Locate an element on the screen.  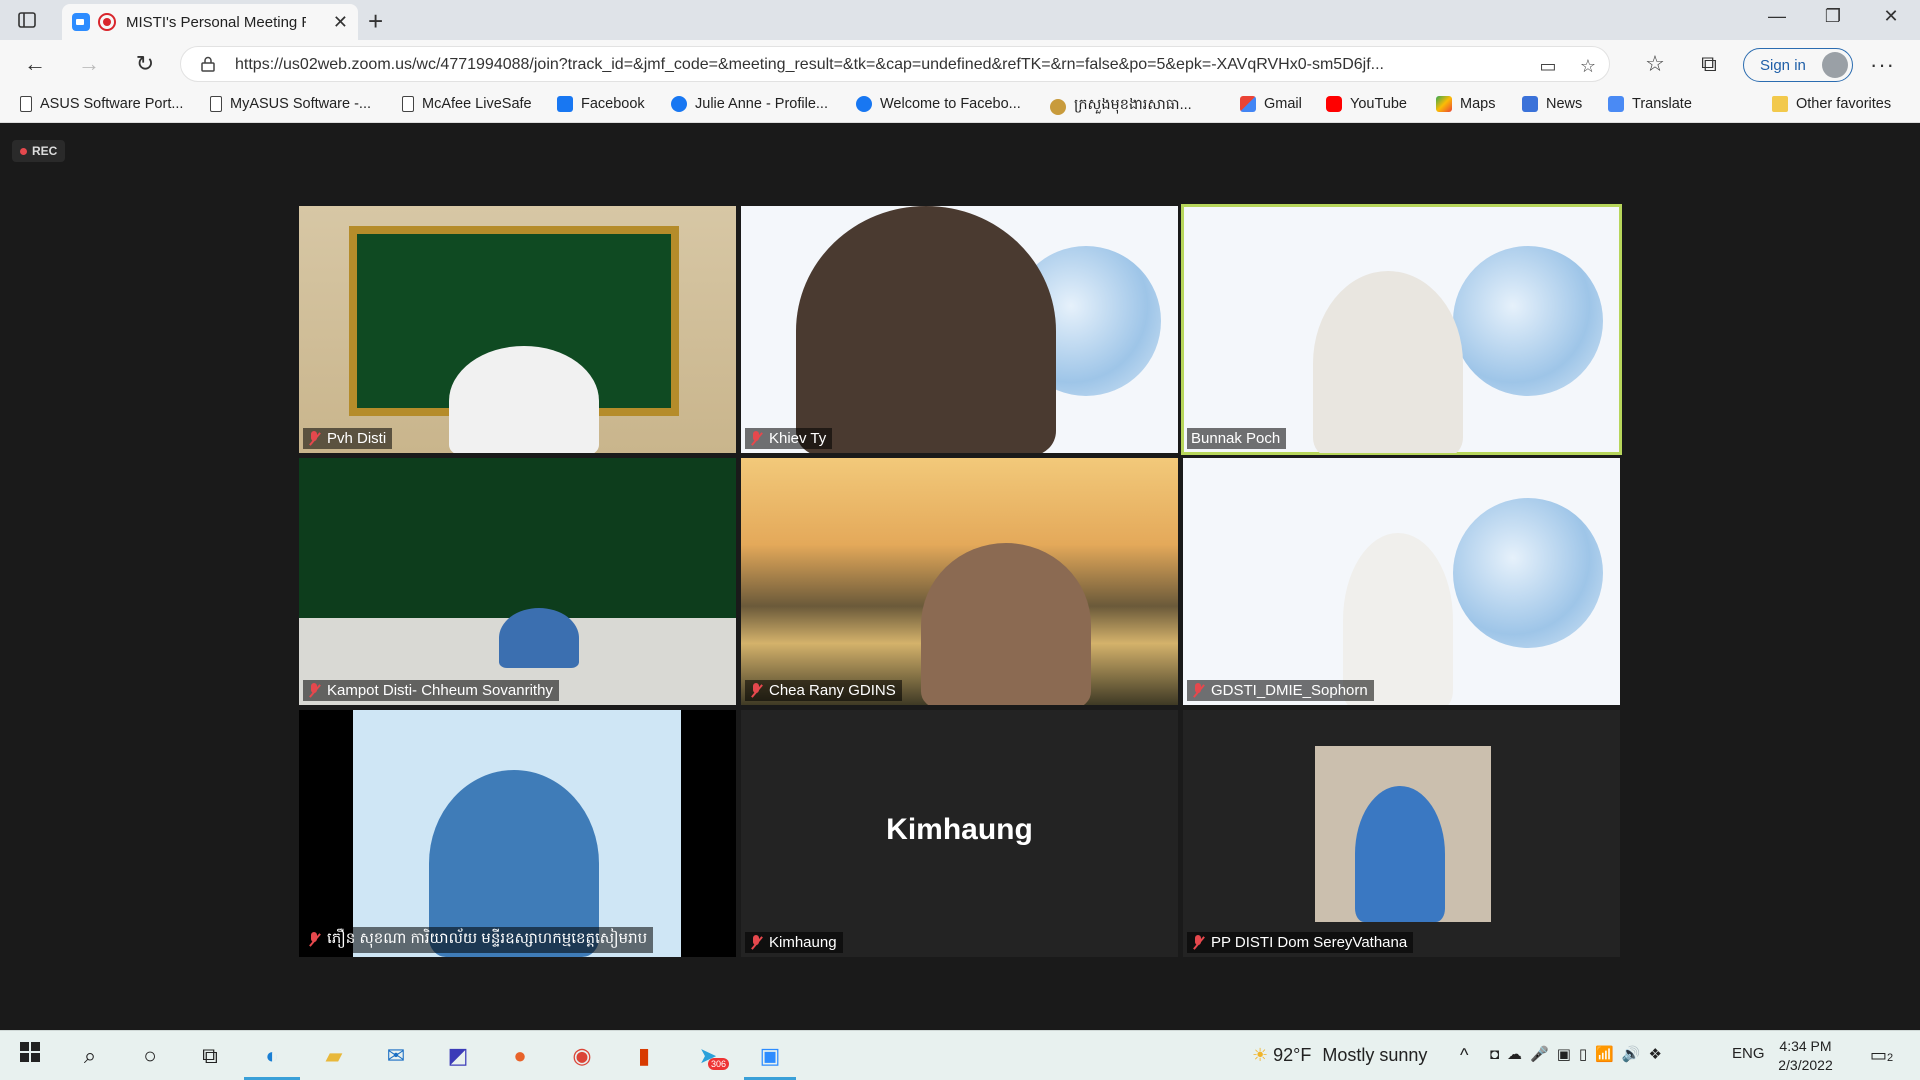
tray-chevron-icon: ^ is located at coordinates (1464, 1055).